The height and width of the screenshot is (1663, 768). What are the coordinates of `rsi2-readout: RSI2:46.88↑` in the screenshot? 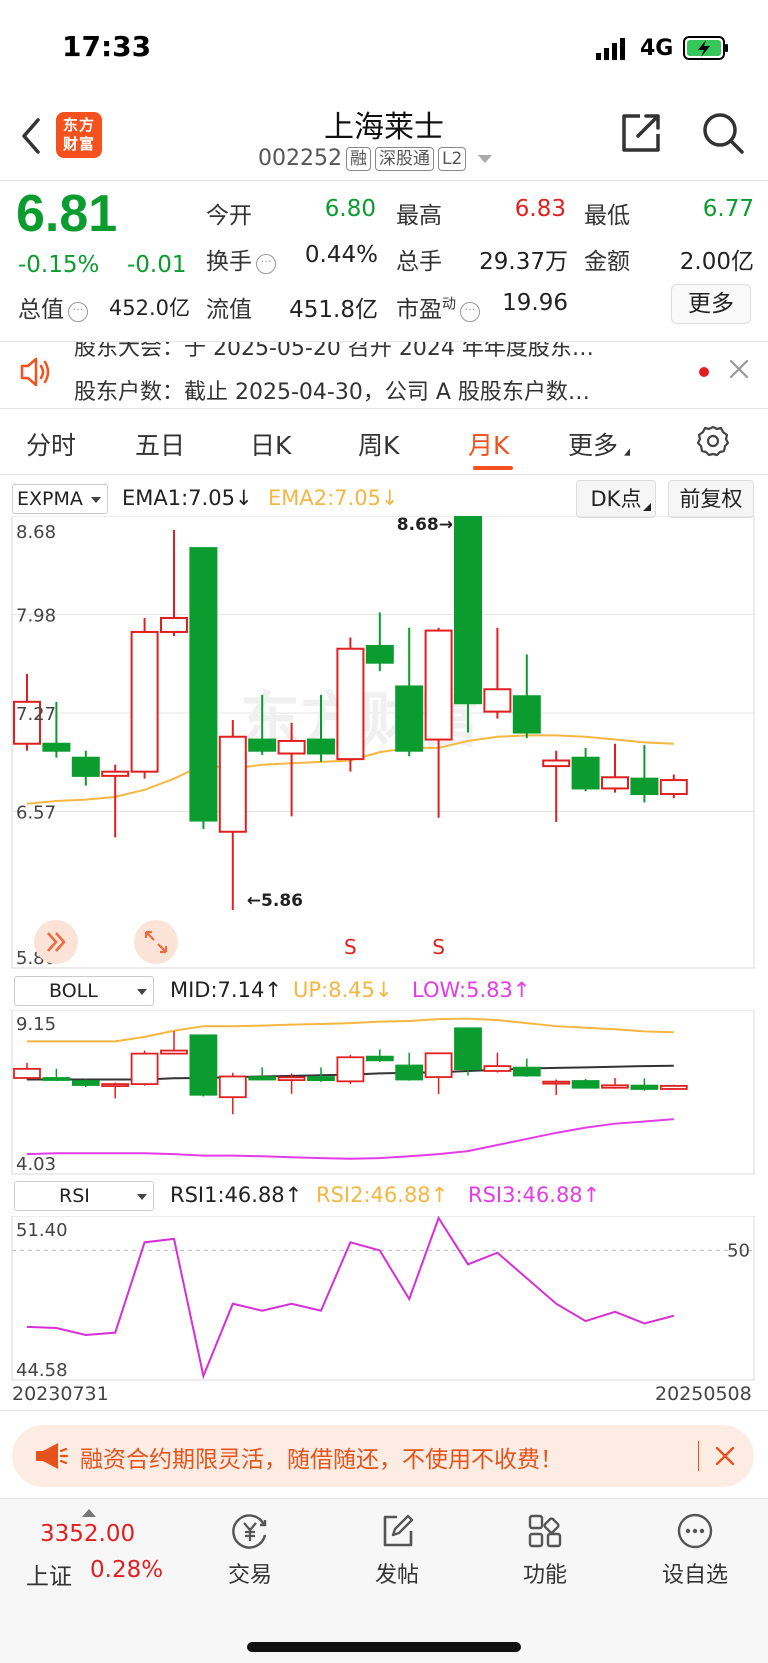 It's located at (382, 1195).